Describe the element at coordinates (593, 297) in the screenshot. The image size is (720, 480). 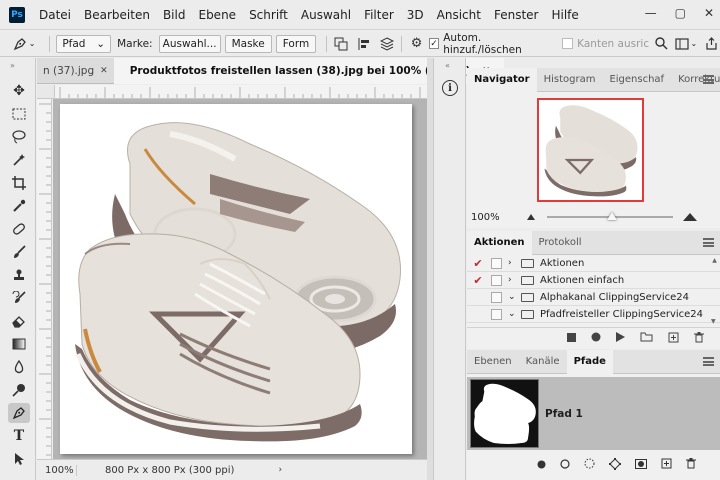
I see `action-set-row: ⌄ Alphakanal ClippingService24` at that location.